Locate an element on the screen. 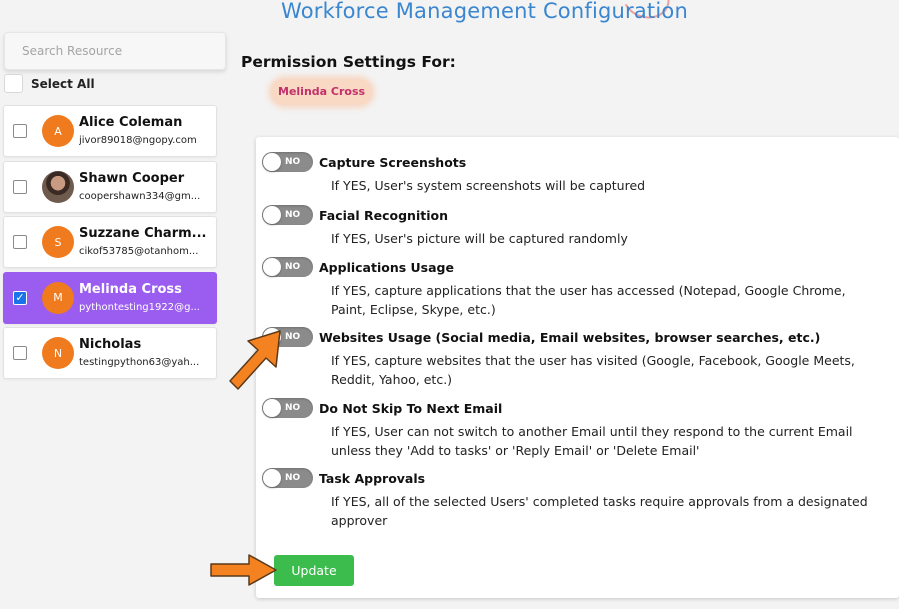  select-all-label: Select All is located at coordinates (63, 83).